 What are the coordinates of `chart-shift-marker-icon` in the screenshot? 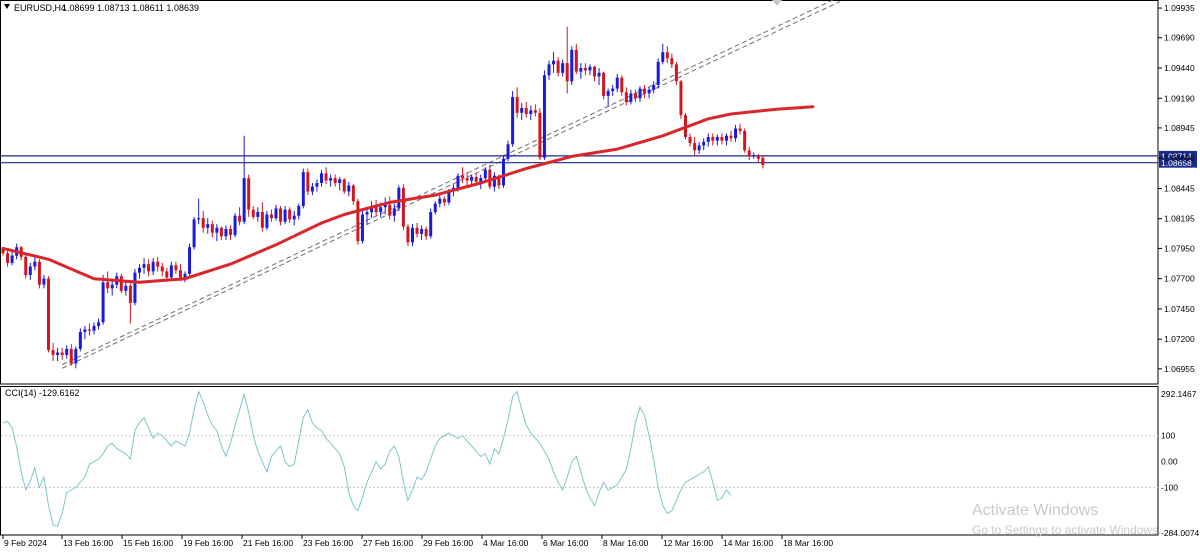 It's located at (777, 3).